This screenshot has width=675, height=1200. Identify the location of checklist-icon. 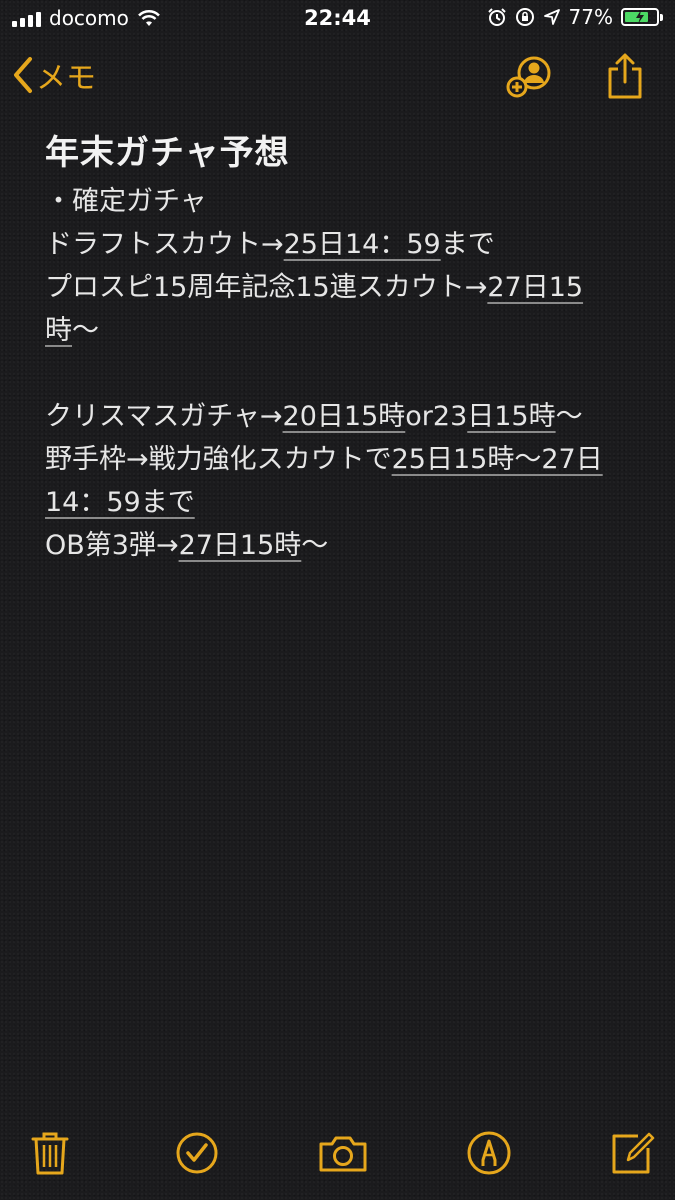
(197, 1153).